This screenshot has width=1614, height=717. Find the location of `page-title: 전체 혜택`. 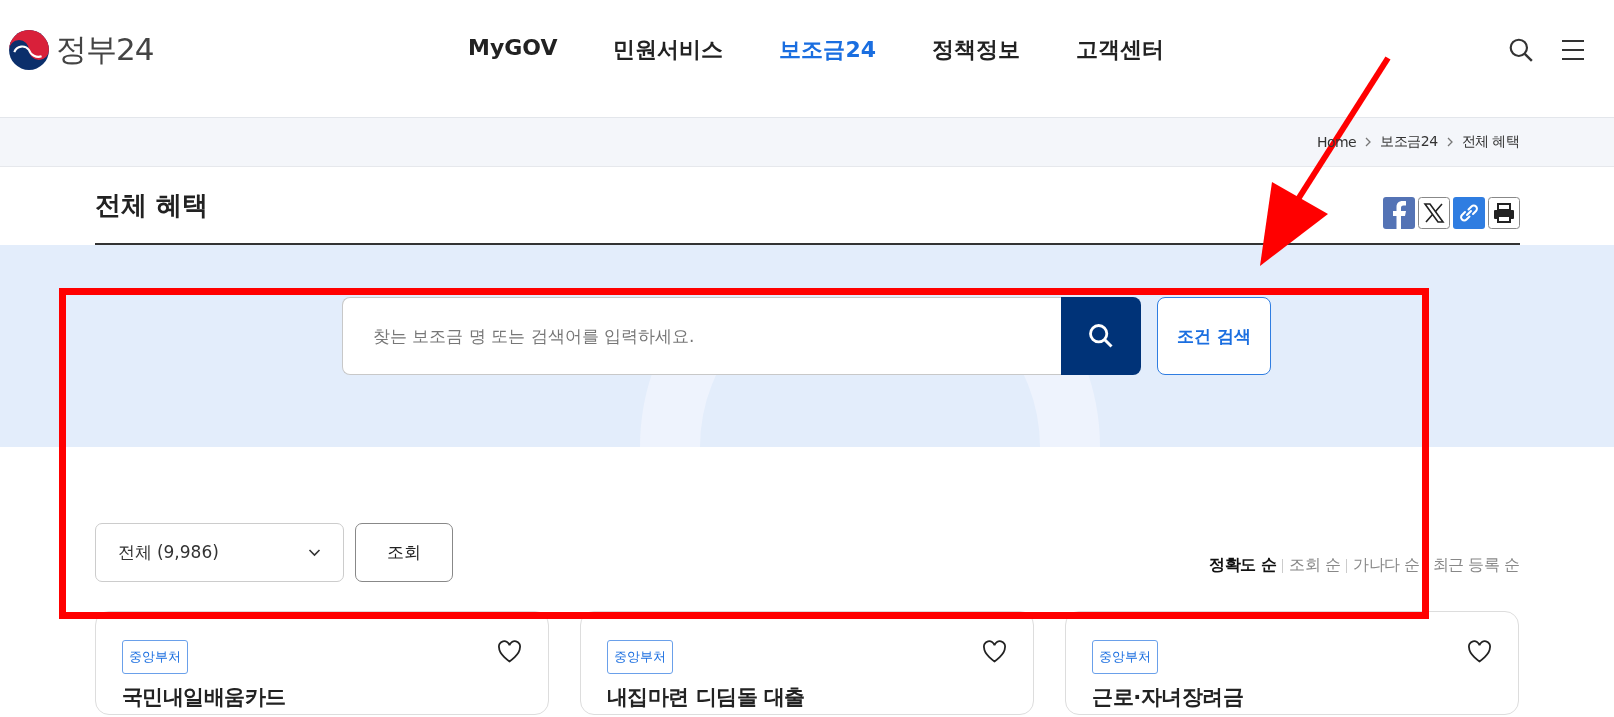

page-title: 전체 혜택 is located at coordinates (151, 205).